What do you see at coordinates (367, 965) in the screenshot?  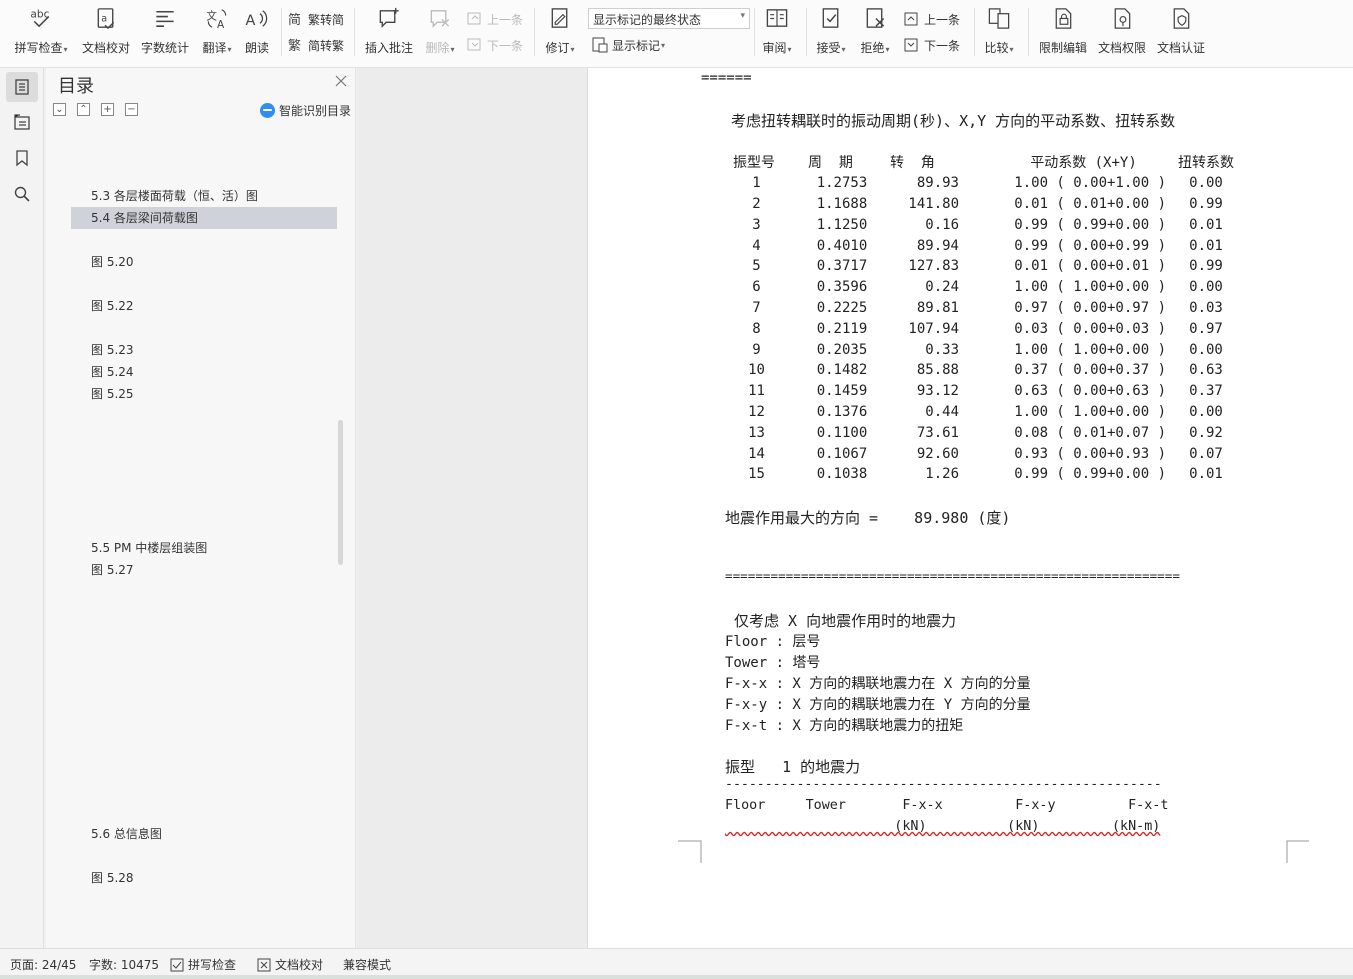 I see `compat-mode: 兼容模式` at bounding box center [367, 965].